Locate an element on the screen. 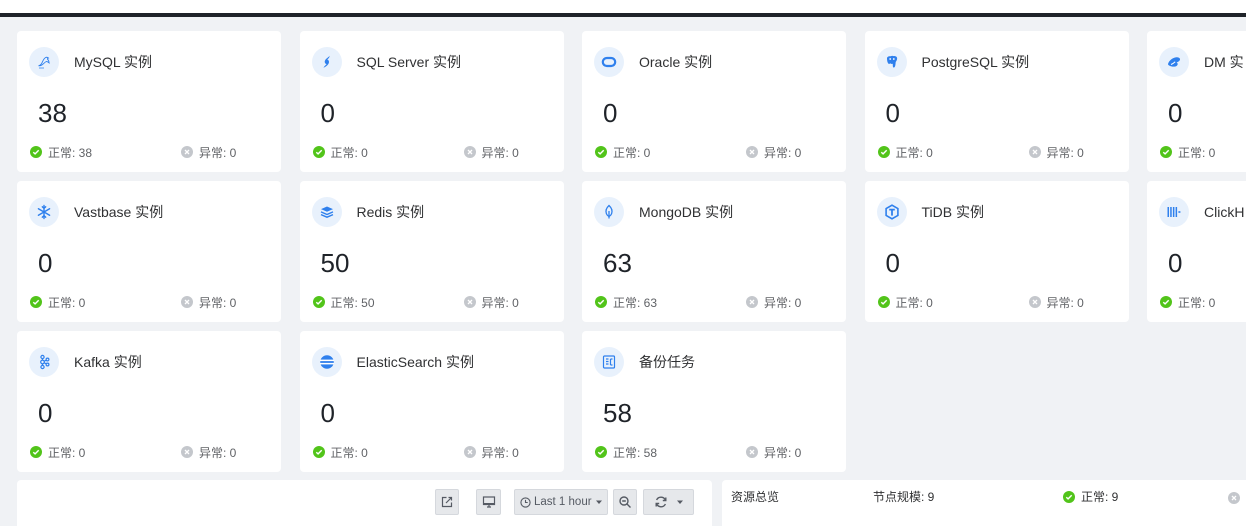 This screenshot has height=526, width=1246. oracle-instance-card: Oracle 实例 0 正常: 0 异常: 0 is located at coordinates (714, 101).